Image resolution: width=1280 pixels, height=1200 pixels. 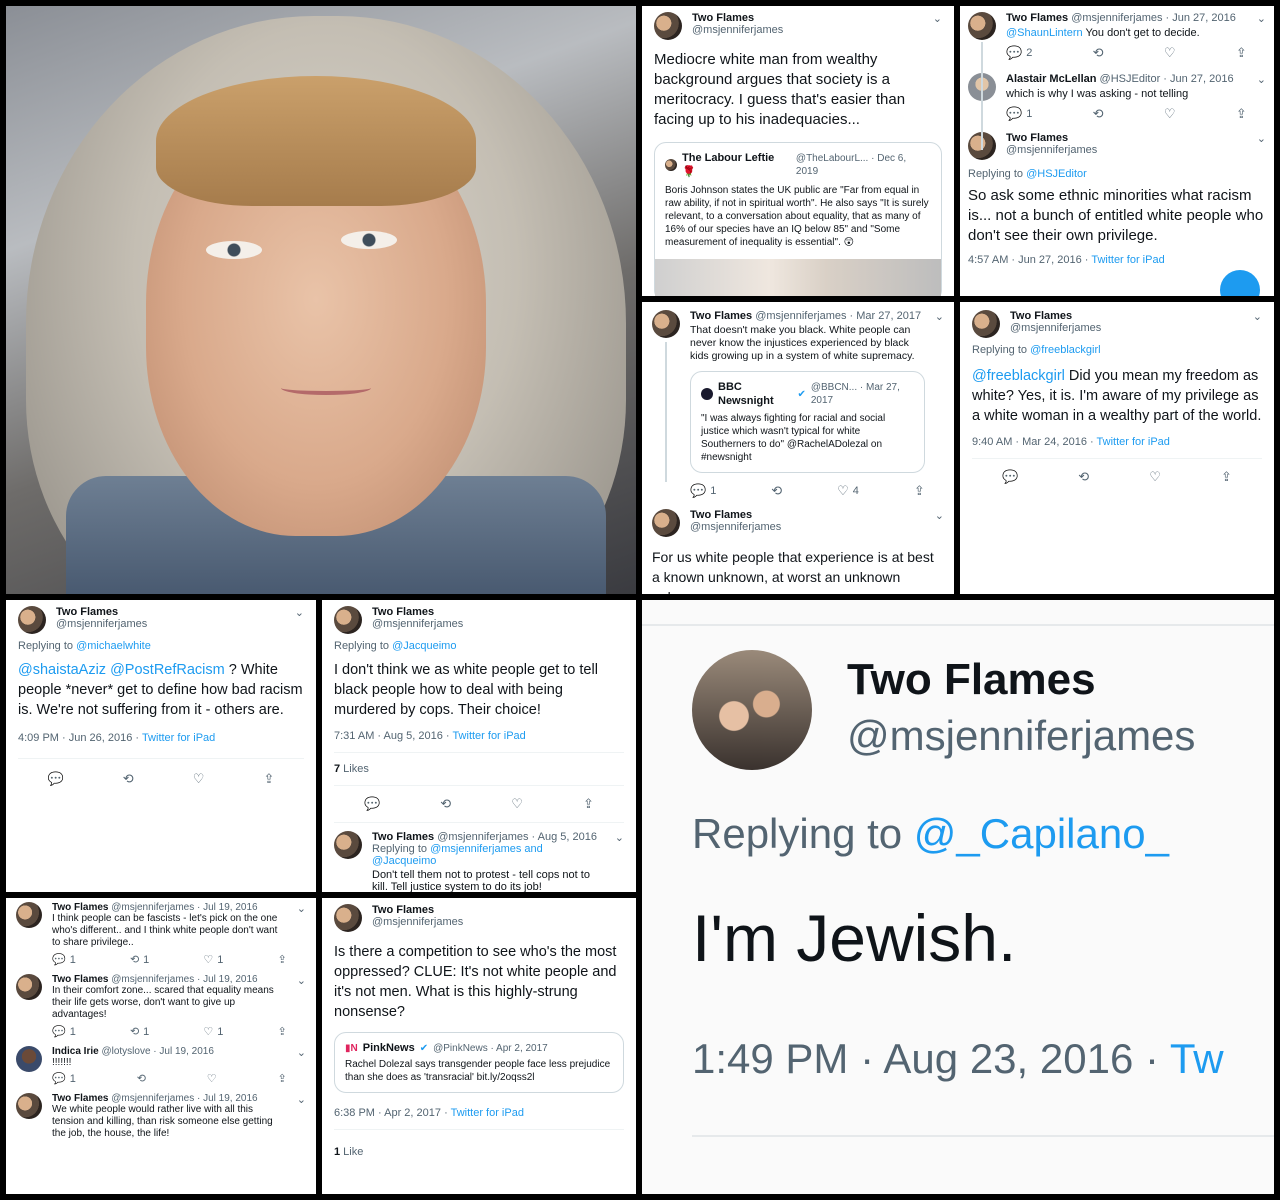 I want to click on mention-link: @freeblackgirl, so click(x=1018, y=376).